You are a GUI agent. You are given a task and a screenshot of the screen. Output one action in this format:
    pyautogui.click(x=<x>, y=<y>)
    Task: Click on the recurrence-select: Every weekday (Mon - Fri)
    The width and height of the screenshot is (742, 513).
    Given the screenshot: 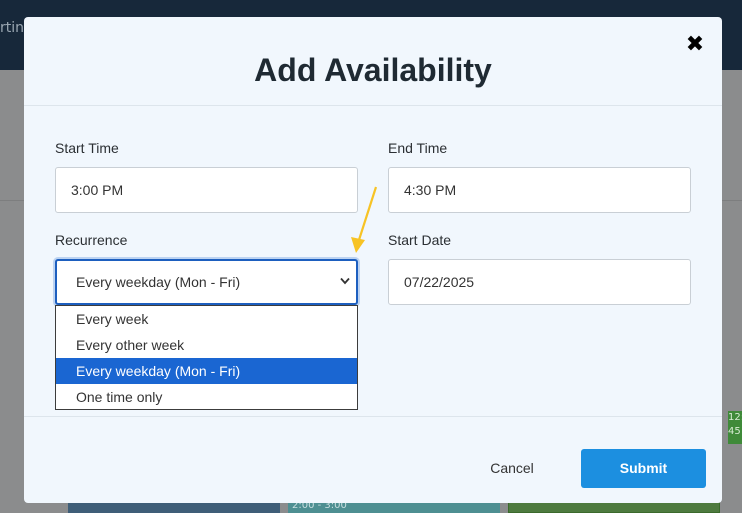 What is the action you would take?
    pyautogui.click(x=206, y=282)
    